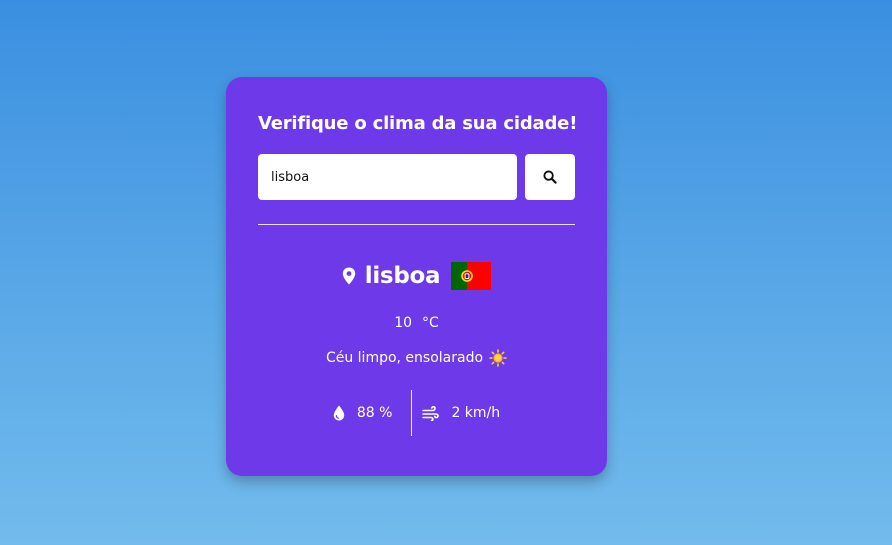 The width and height of the screenshot is (892, 545). I want to click on humidity-value: 88 %, so click(374, 413).